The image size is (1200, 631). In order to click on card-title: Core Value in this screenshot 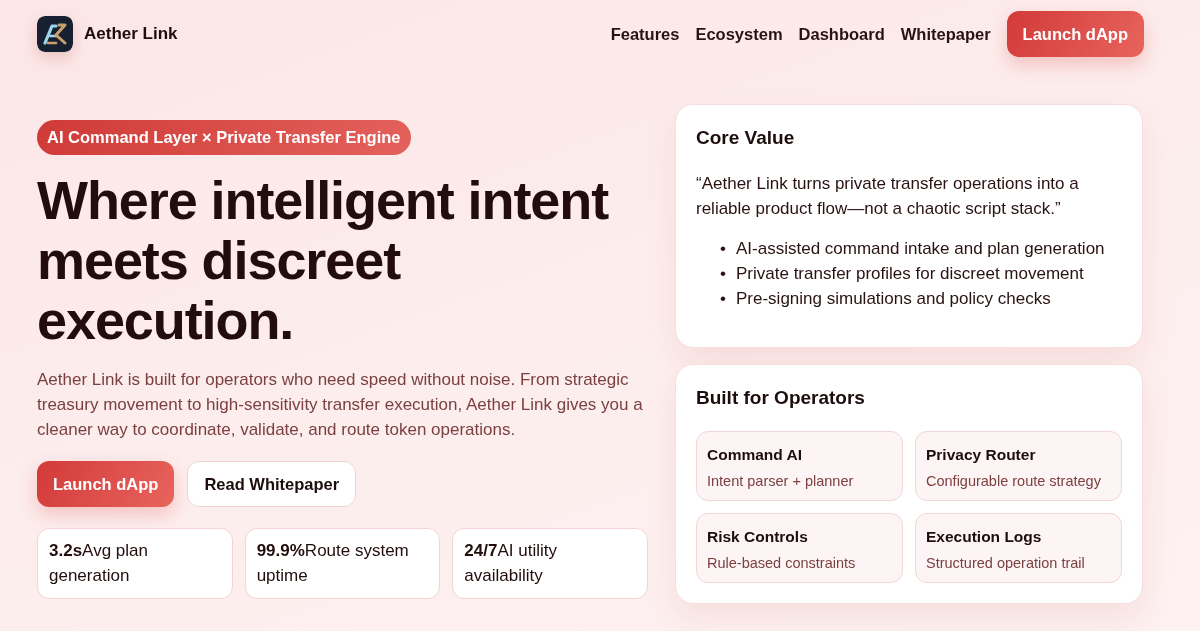, I will do `click(746, 138)`.